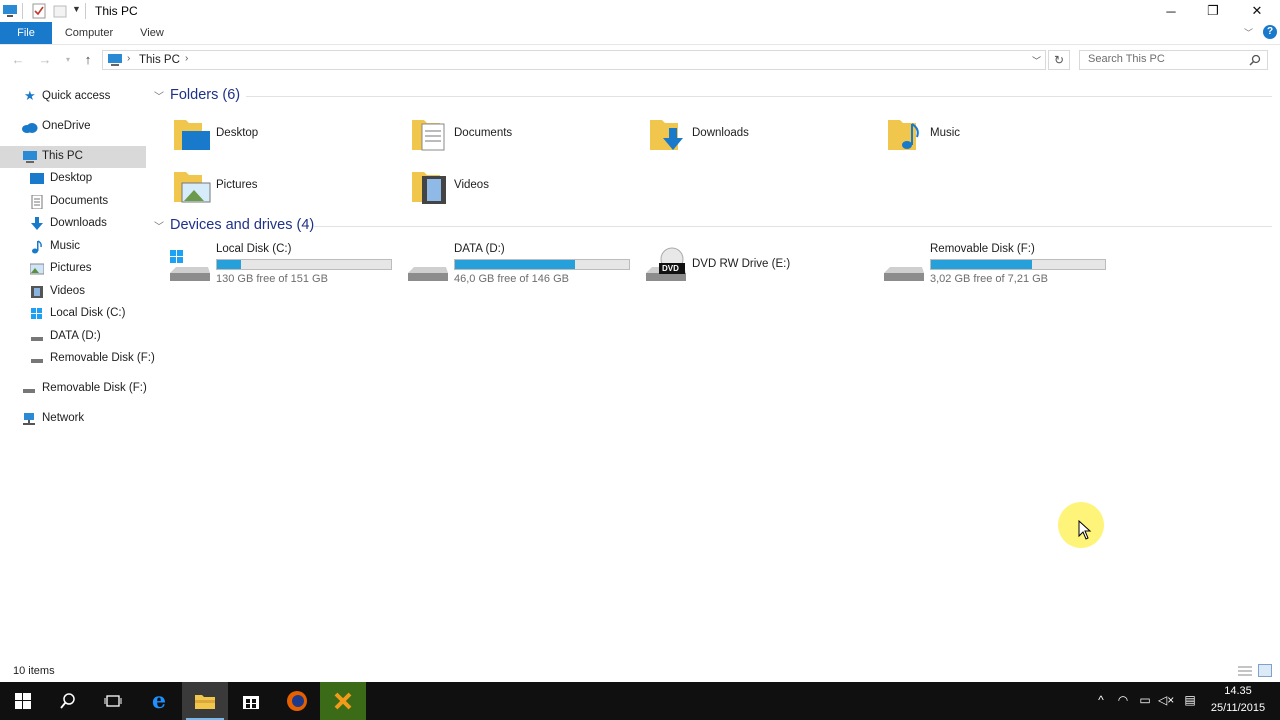  What do you see at coordinates (251, 701) in the screenshot?
I see `taskbar-store` at bounding box center [251, 701].